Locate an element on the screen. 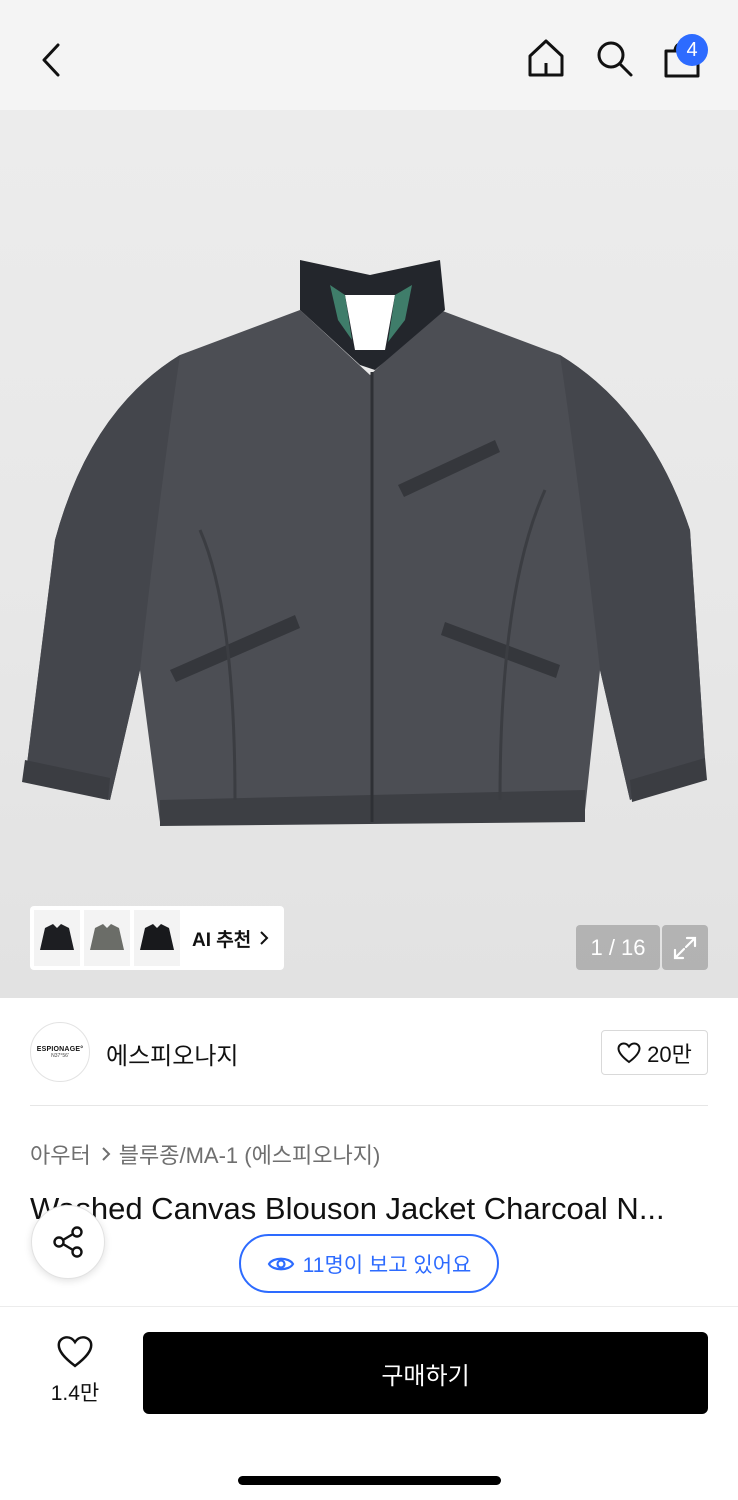 The width and height of the screenshot is (738, 1500). top-navigation-bar: 4 is located at coordinates (369, 55).